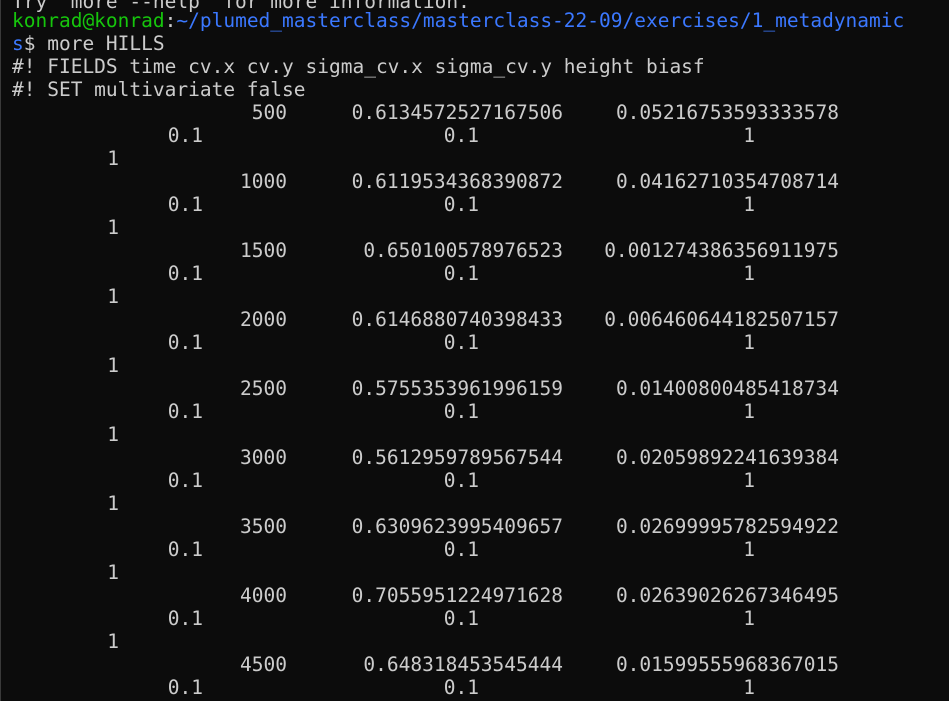  I want to click on hills-time: 1500, so click(263, 250).